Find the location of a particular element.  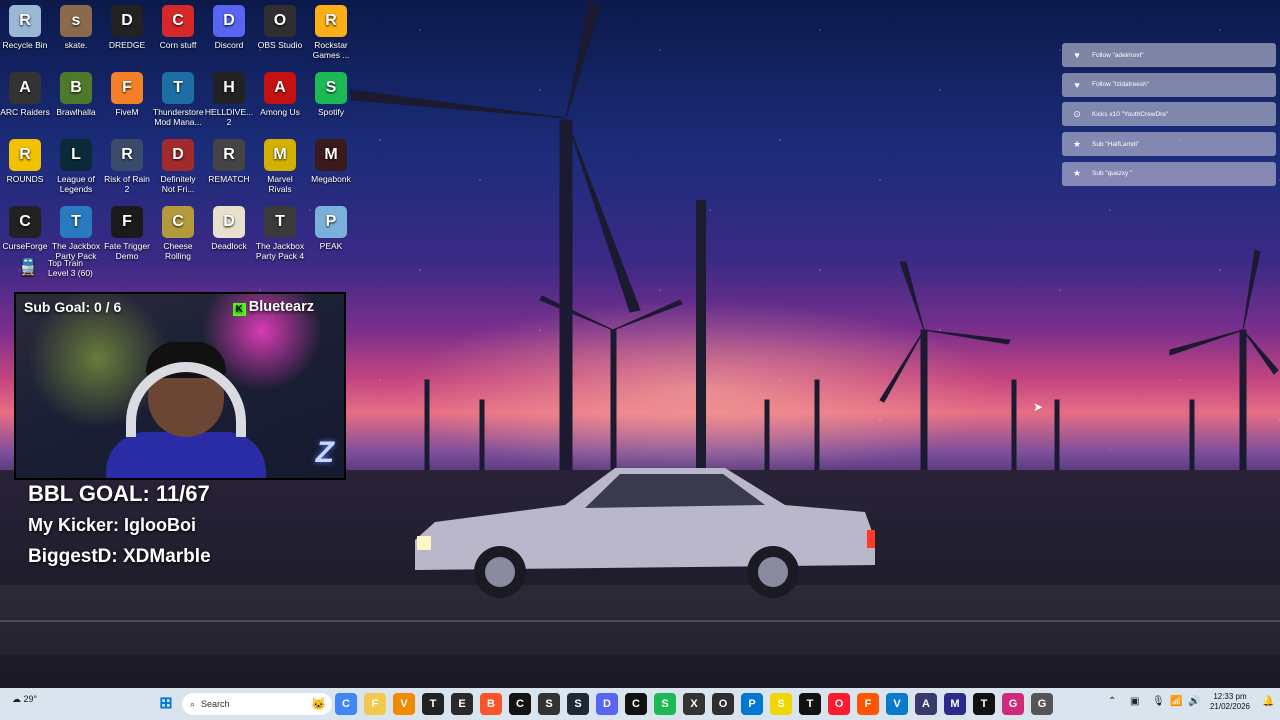

desktop-icon: R ROUNDS is located at coordinates (25, 161).